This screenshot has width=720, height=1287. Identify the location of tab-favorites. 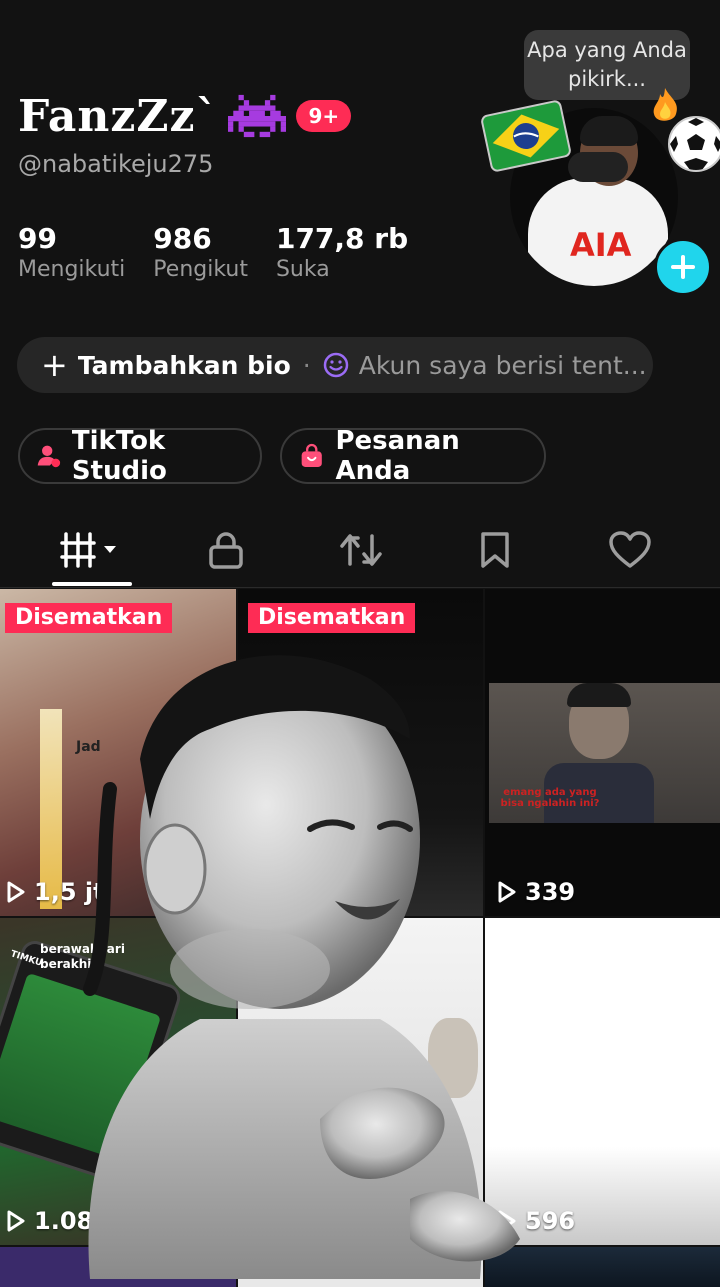
(495, 550).